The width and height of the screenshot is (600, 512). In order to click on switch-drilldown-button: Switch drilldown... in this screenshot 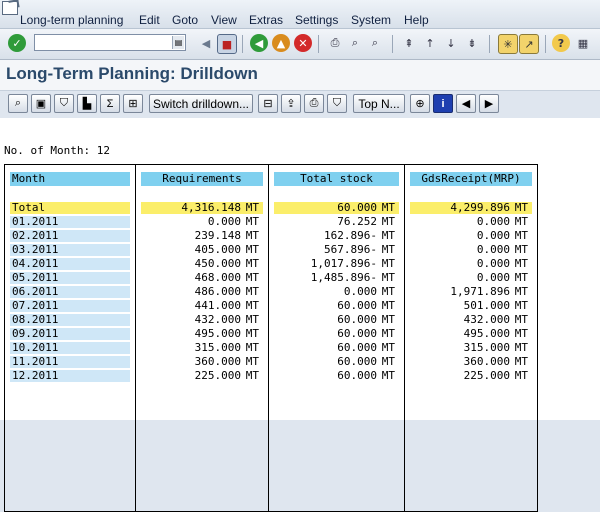, I will do `click(201, 103)`.